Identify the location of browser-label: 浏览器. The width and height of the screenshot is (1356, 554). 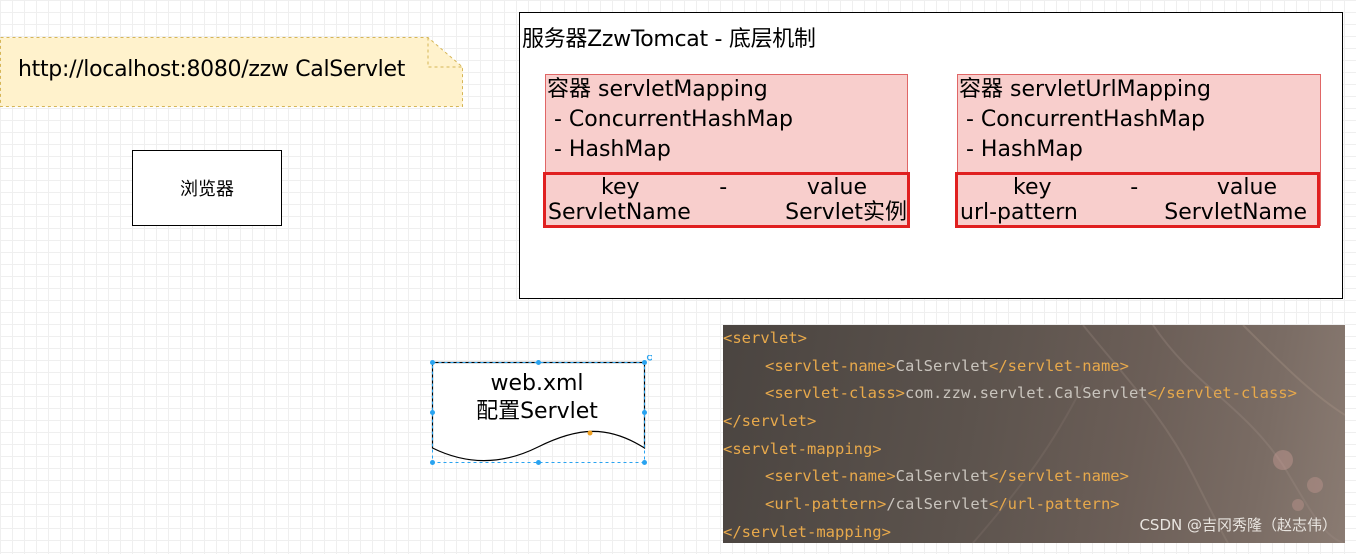
(207, 189).